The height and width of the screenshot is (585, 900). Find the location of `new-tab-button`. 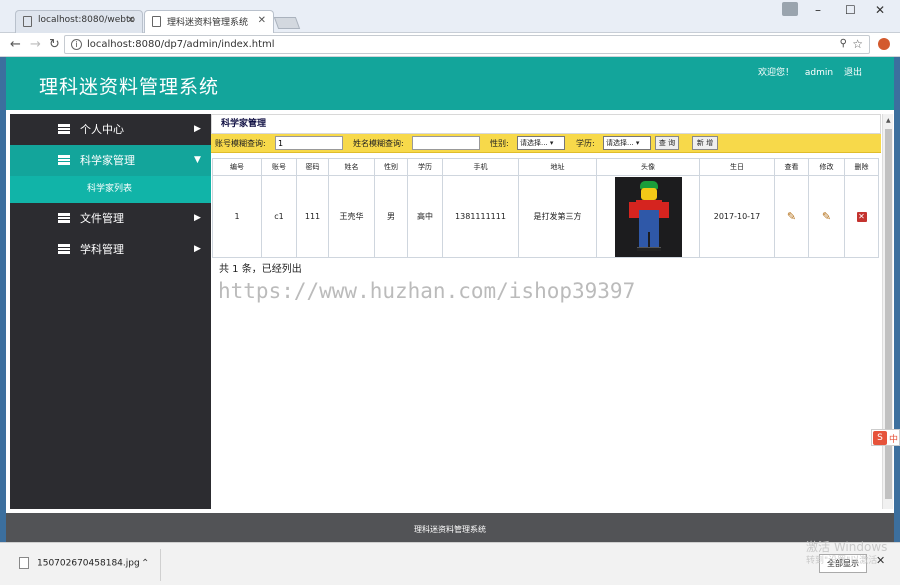

new-tab-button is located at coordinates (287, 23).